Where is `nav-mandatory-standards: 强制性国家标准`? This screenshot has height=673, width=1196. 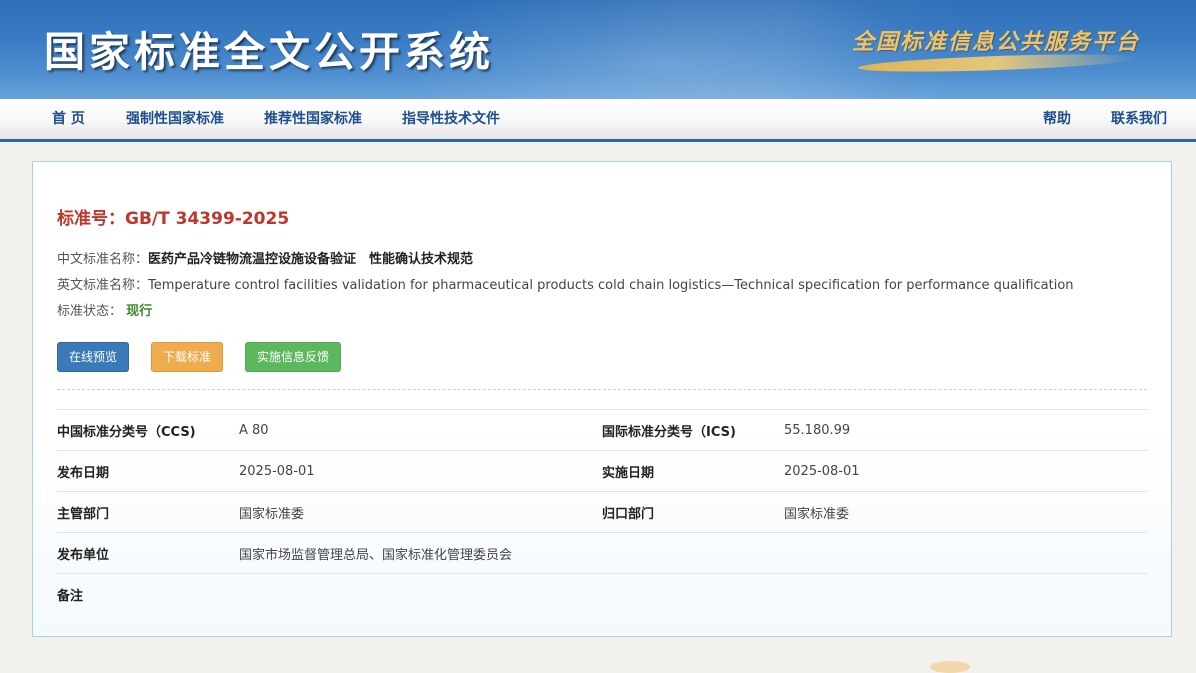 nav-mandatory-standards: 强制性国家标准 is located at coordinates (175, 119).